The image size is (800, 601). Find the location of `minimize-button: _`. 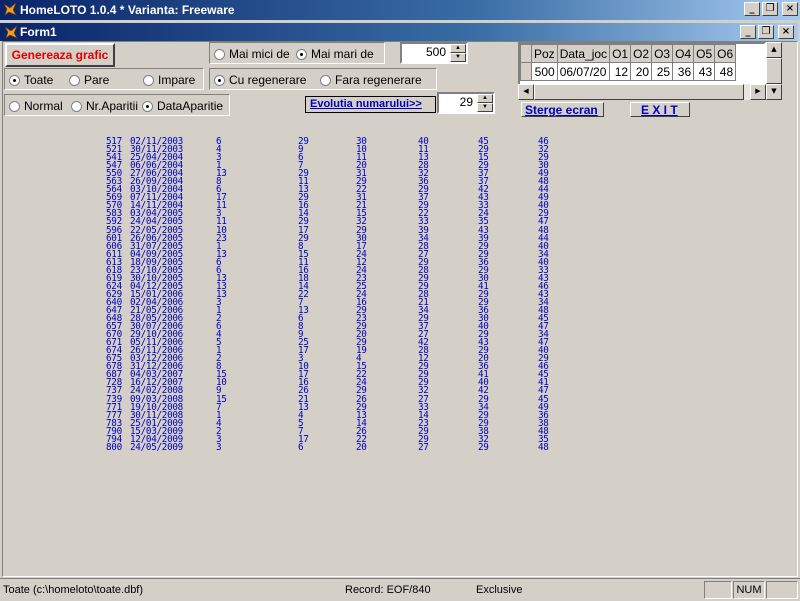

minimize-button: _ is located at coordinates (752, 9).